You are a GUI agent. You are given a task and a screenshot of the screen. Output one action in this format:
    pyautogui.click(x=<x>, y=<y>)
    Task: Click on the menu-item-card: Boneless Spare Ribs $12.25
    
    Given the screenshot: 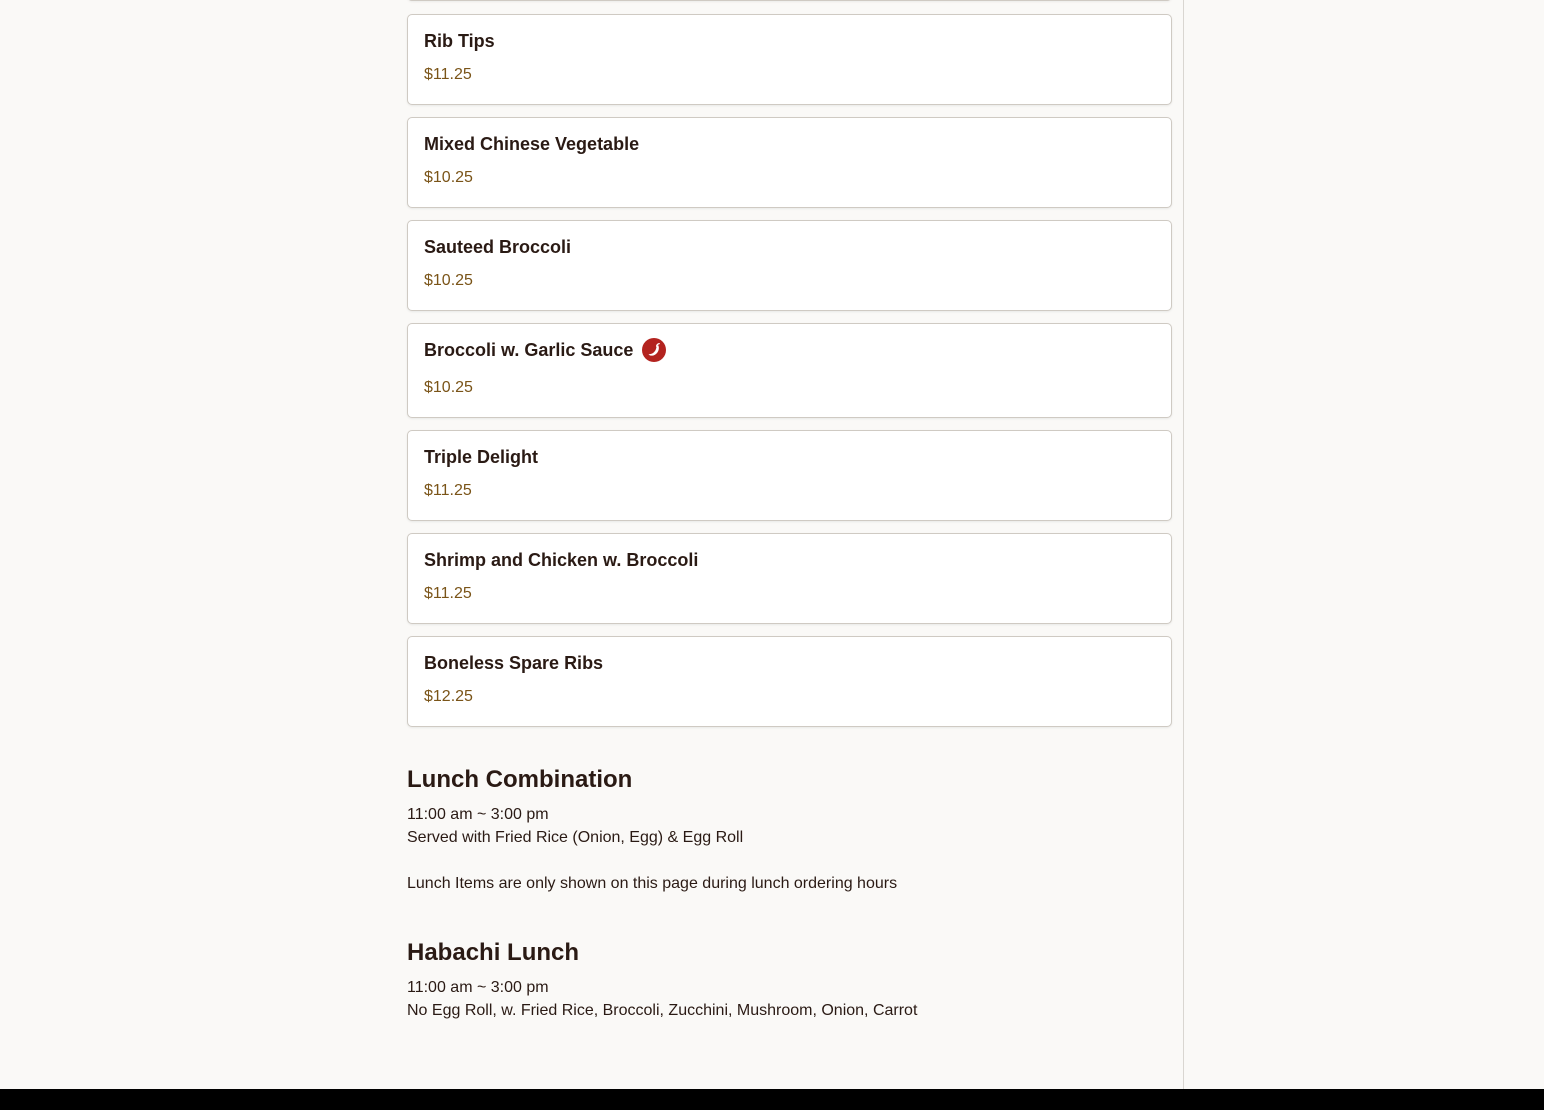 What is the action you would take?
    pyautogui.click(x=789, y=681)
    